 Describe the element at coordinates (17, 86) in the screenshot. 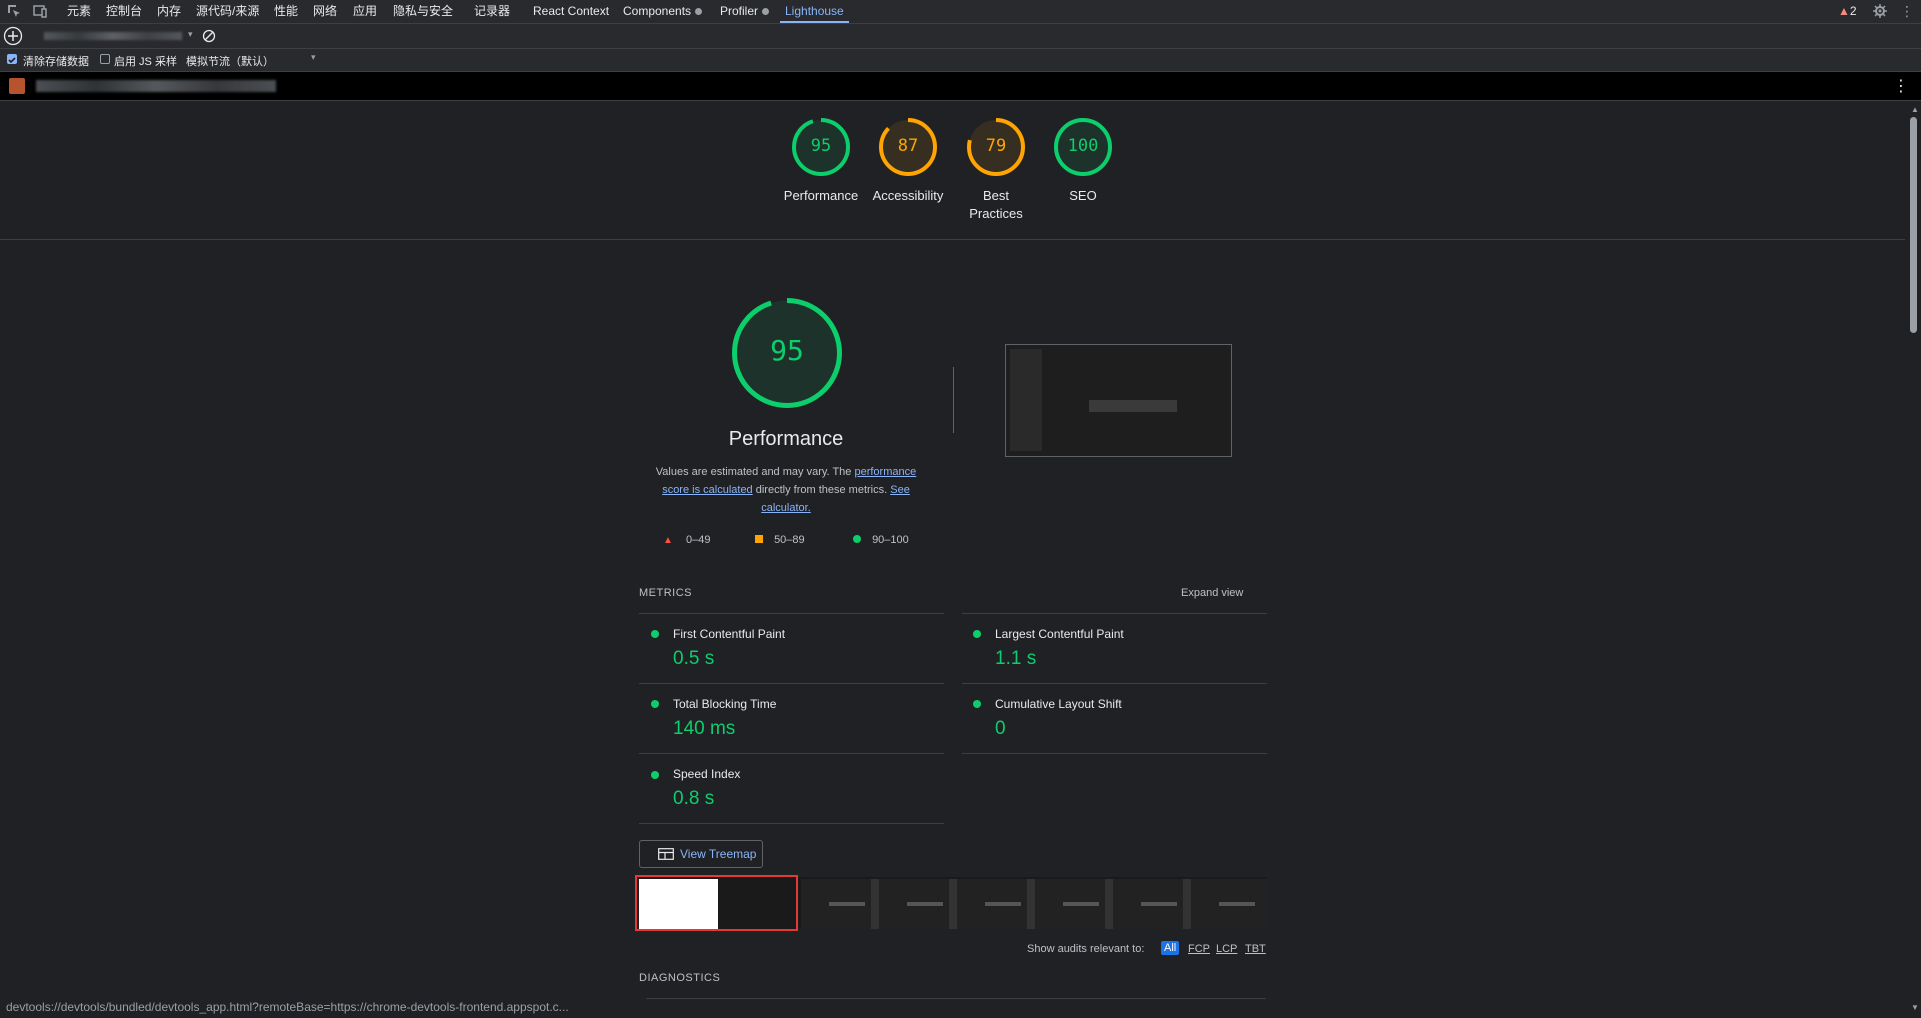

I see `site-favicon-icon` at that location.